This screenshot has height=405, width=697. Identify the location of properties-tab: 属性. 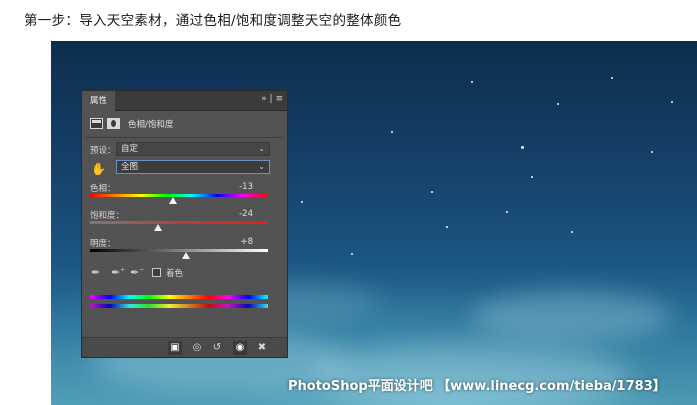
(99, 101).